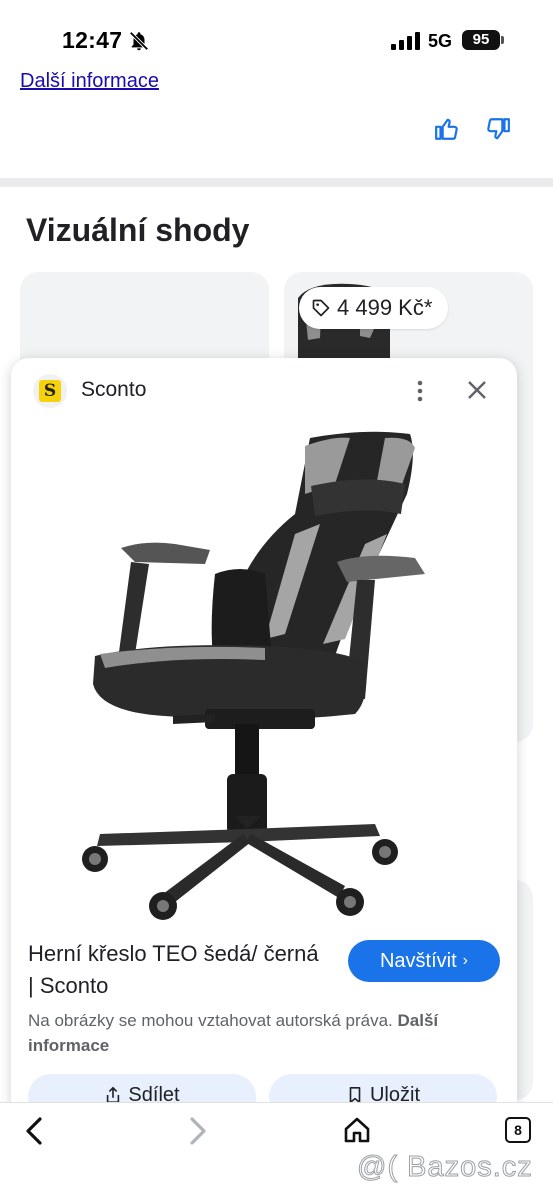 The height and width of the screenshot is (1200, 553). What do you see at coordinates (518, 1130) in the screenshot?
I see `tabs-icon: 8` at bounding box center [518, 1130].